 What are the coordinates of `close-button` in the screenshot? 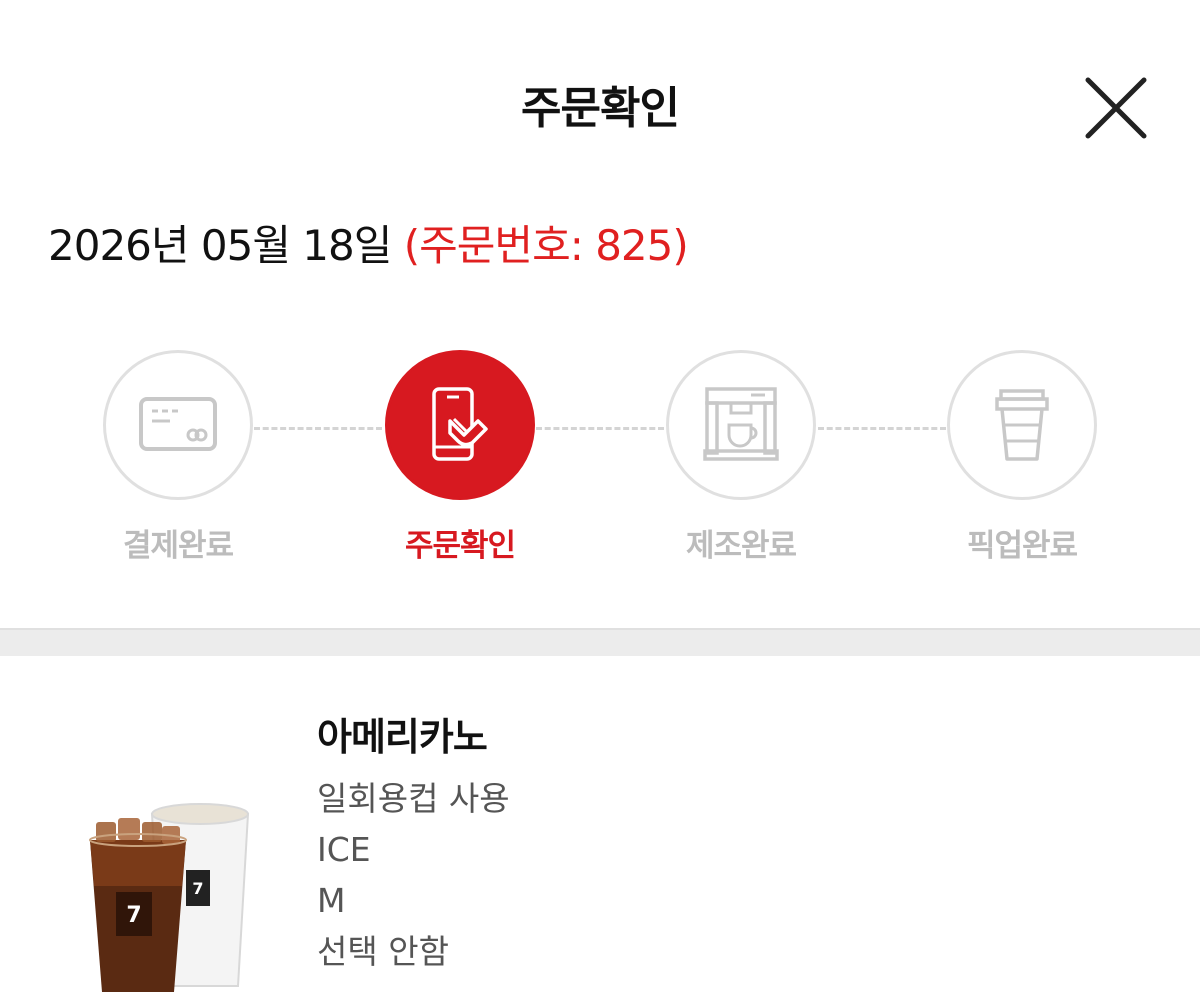 It's located at (1116, 108).